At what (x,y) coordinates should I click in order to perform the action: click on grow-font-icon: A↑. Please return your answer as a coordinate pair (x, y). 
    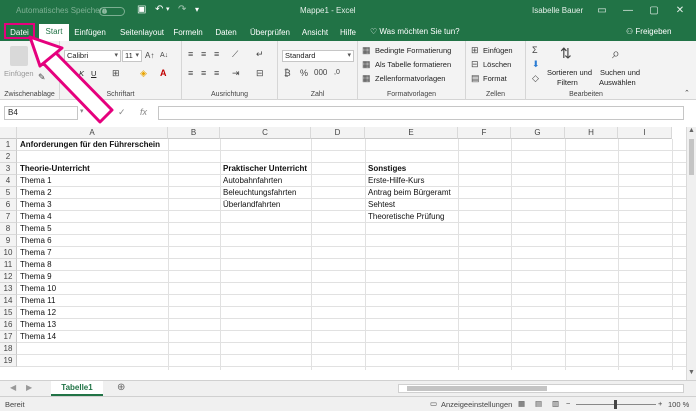
    Looking at the image, I should click on (149, 56).